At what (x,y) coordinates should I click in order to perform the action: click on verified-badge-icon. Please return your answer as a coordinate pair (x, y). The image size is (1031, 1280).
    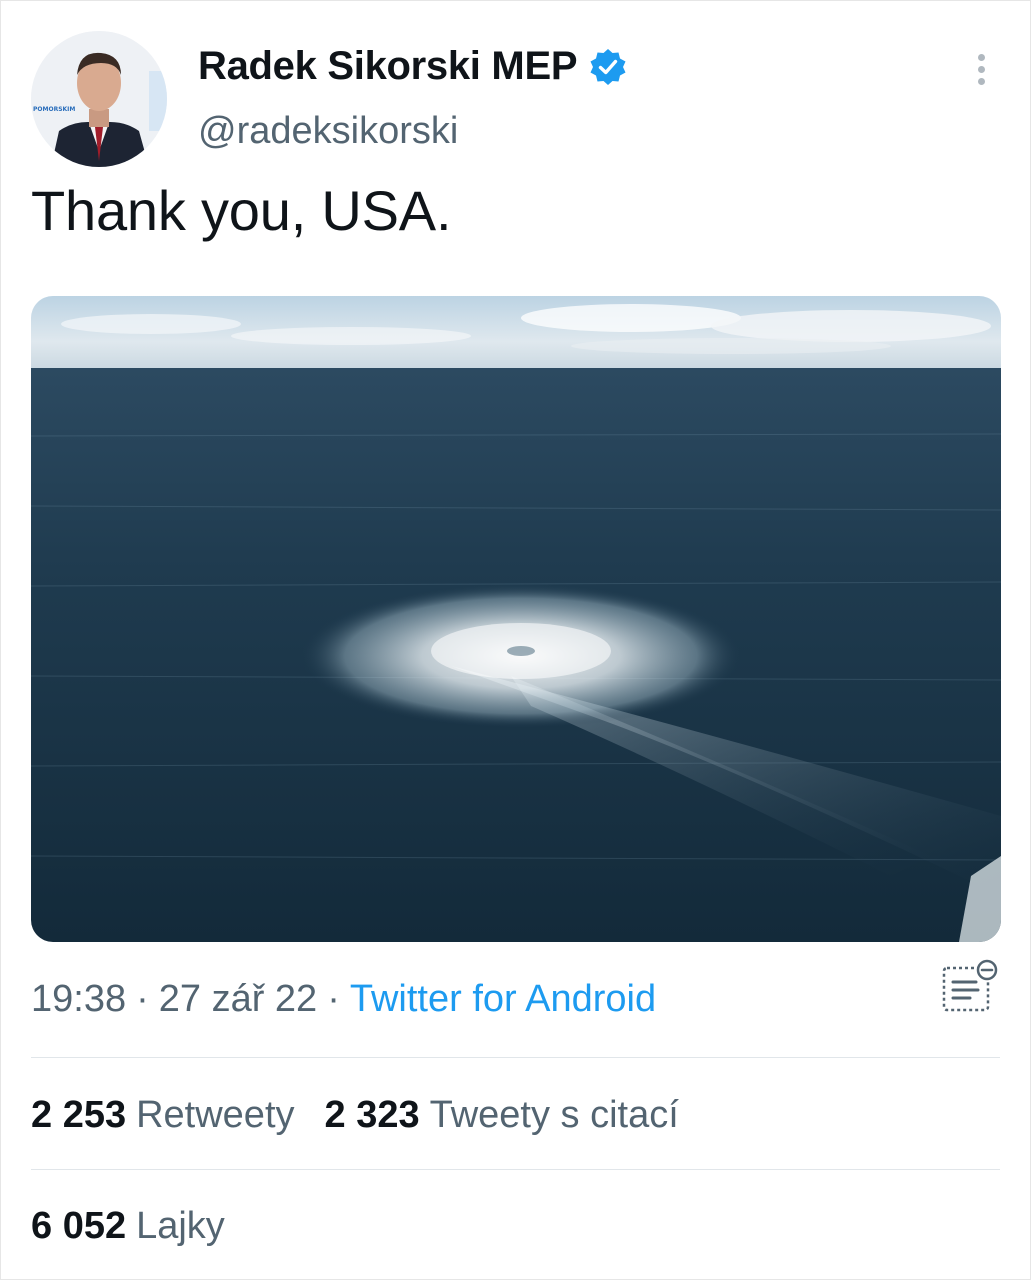
    Looking at the image, I should click on (608, 67).